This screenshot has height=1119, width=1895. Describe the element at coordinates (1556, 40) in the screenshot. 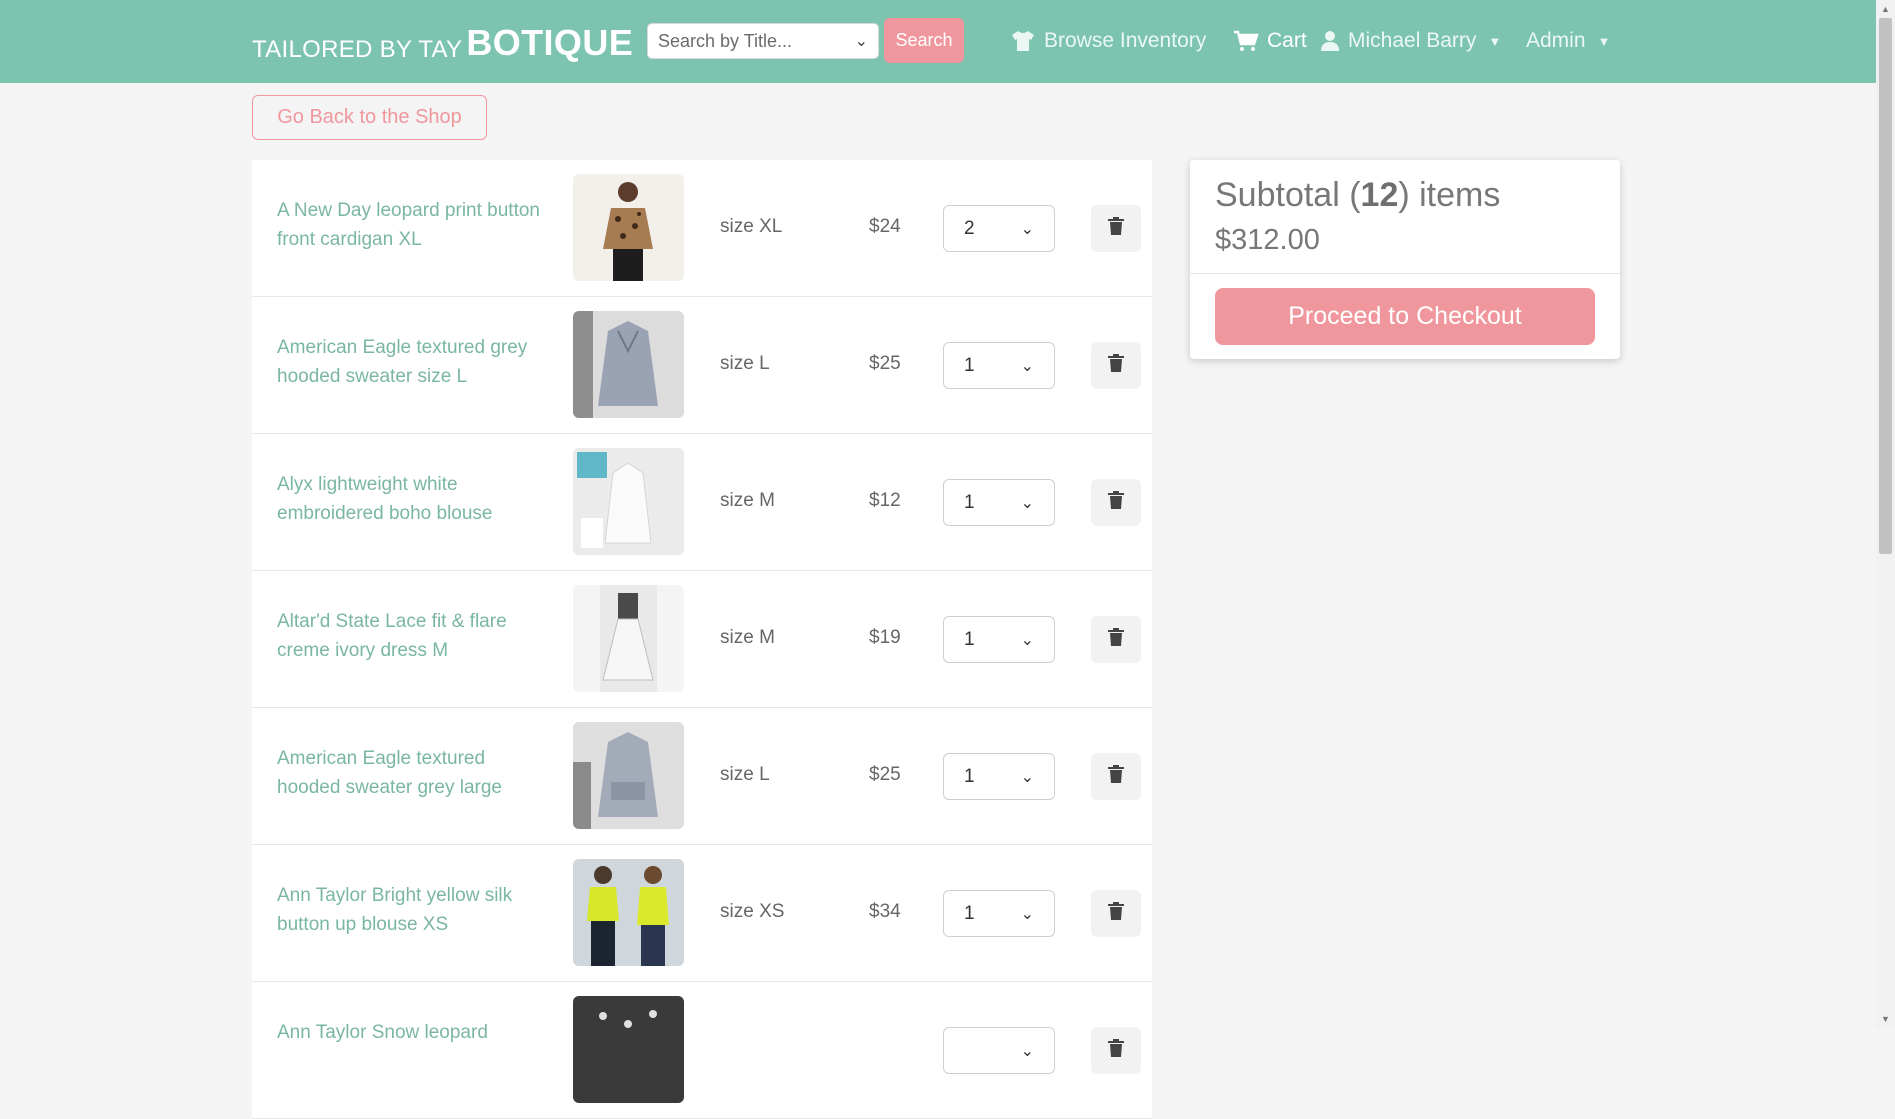

I see `nav-admin-label: Admin` at that location.